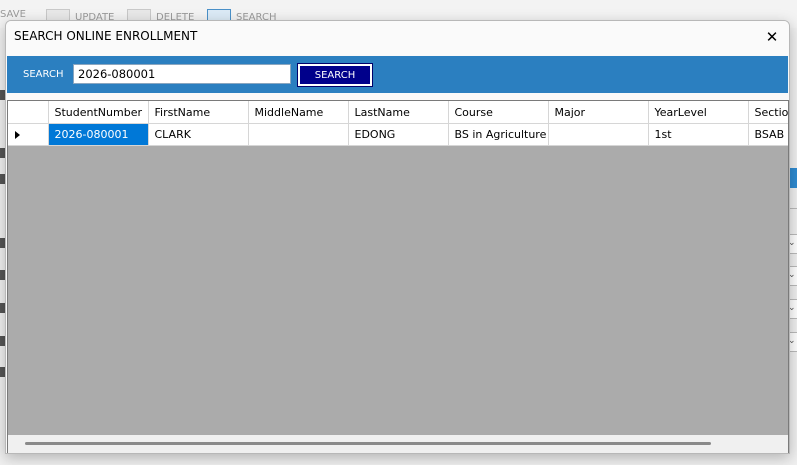 The height and width of the screenshot is (465, 797). I want to click on cell-middle-name, so click(298, 134).